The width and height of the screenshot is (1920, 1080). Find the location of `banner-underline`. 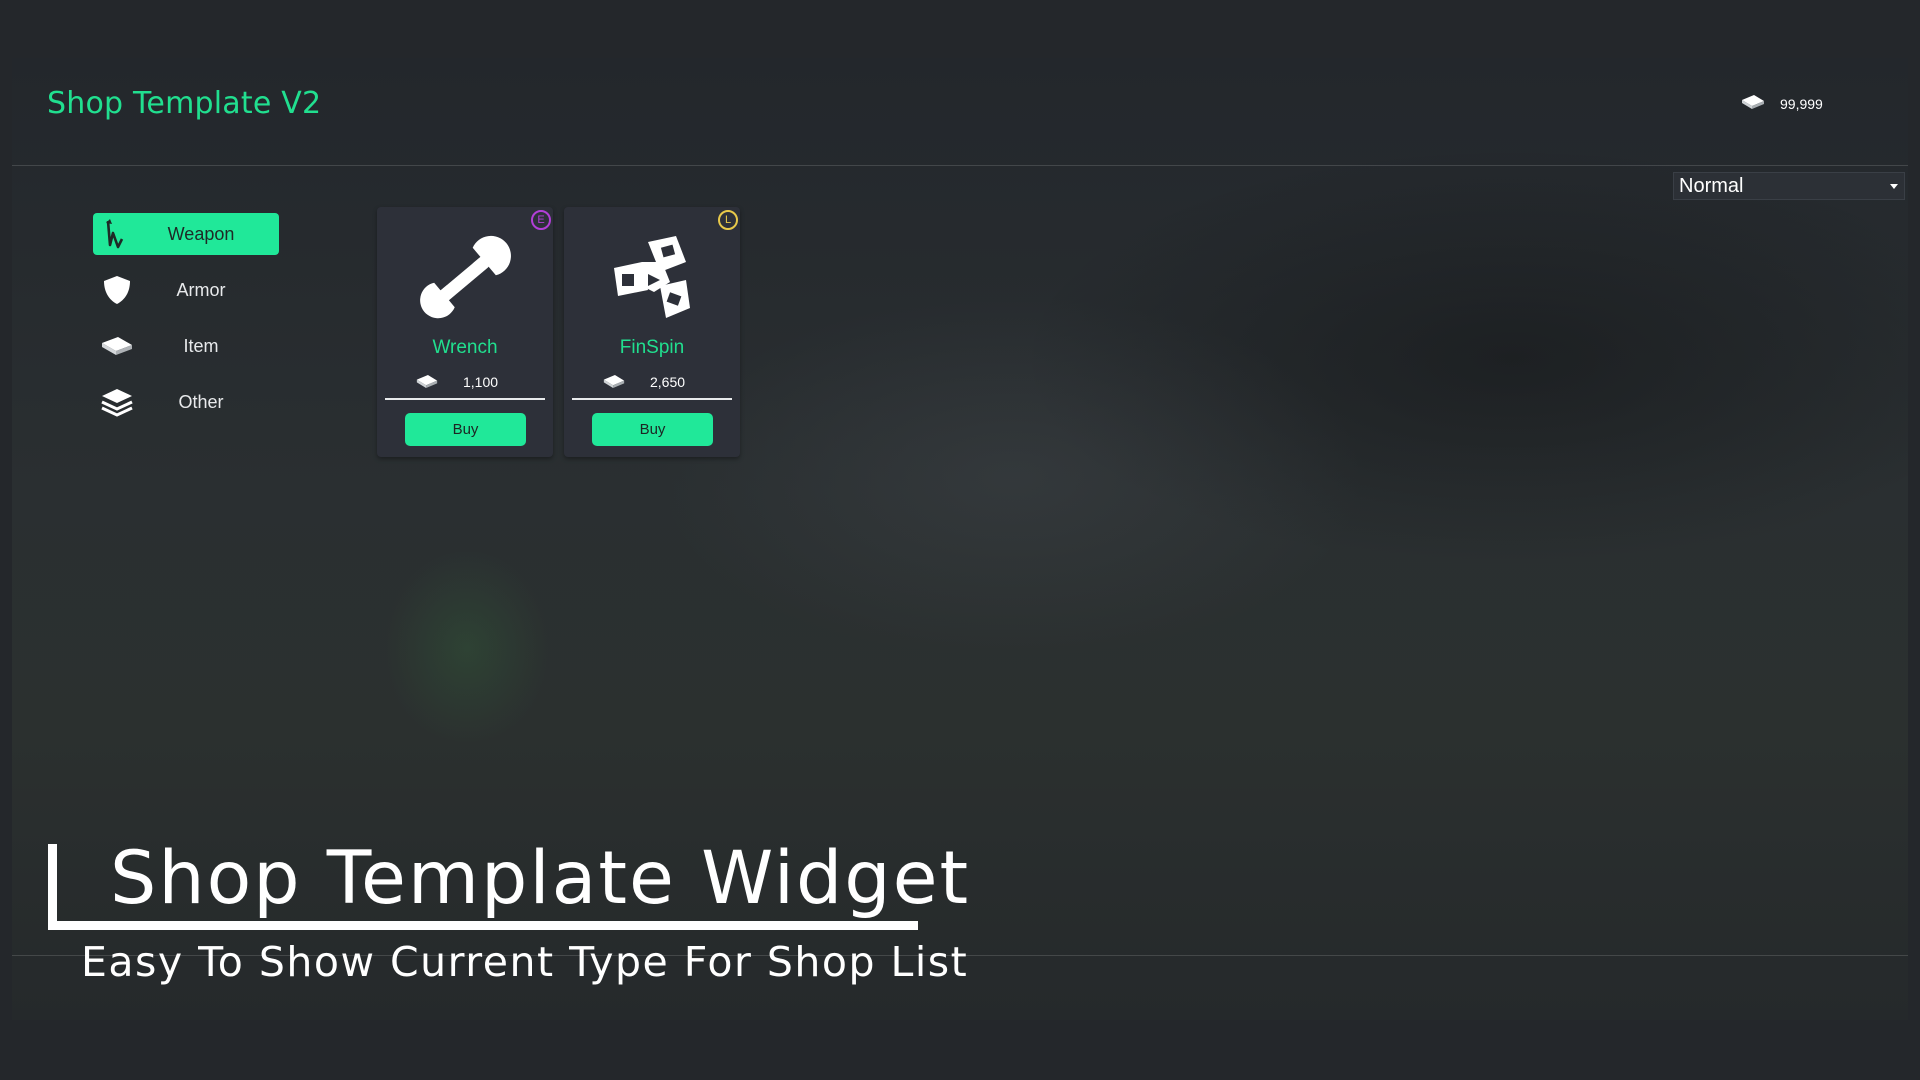

banner-underline is located at coordinates (483, 925).